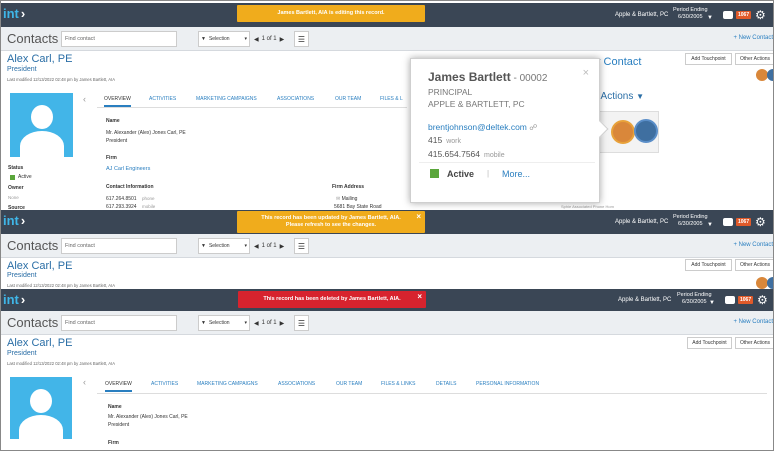 The height and width of the screenshot is (451, 774). What do you see at coordinates (446, 384) in the screenshot?
I see `tab-details: DETAILS` at bounding box center [446, 384].